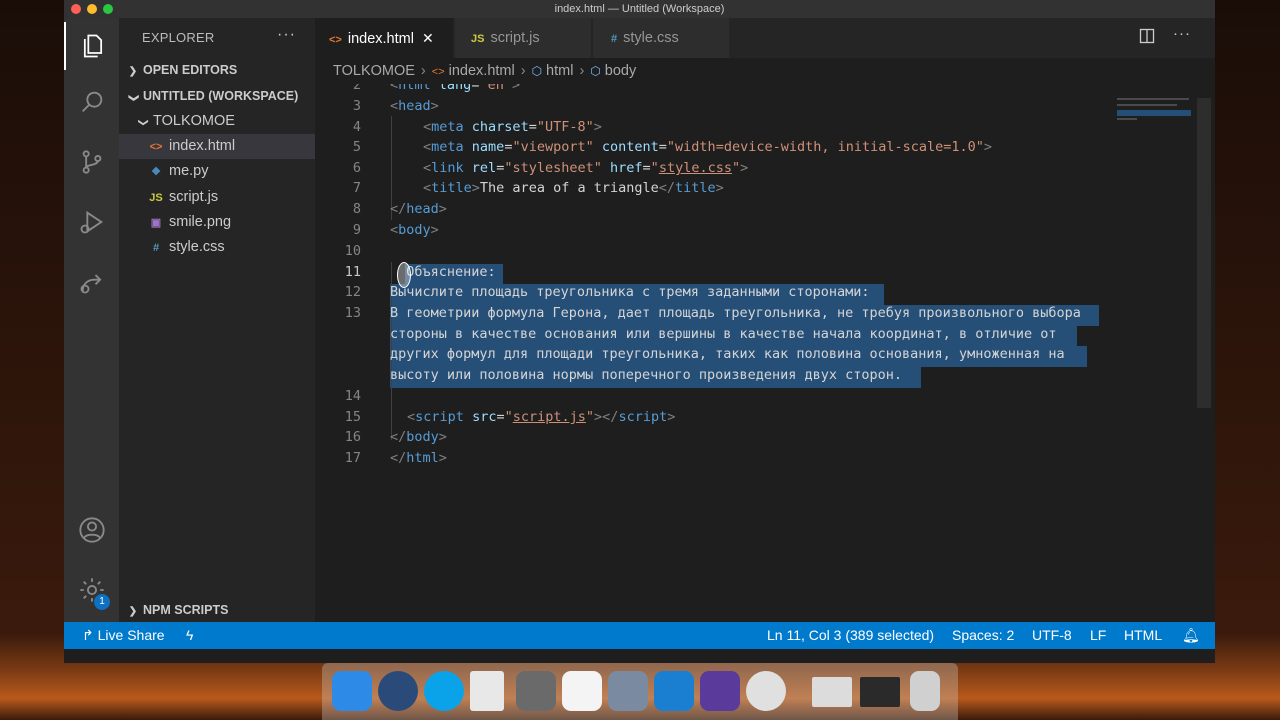 This screenshot has height=720, width=1280. Describe the element at coordinates (91, 320) in the screenshot. I see `activity-bar: 1` at that location.